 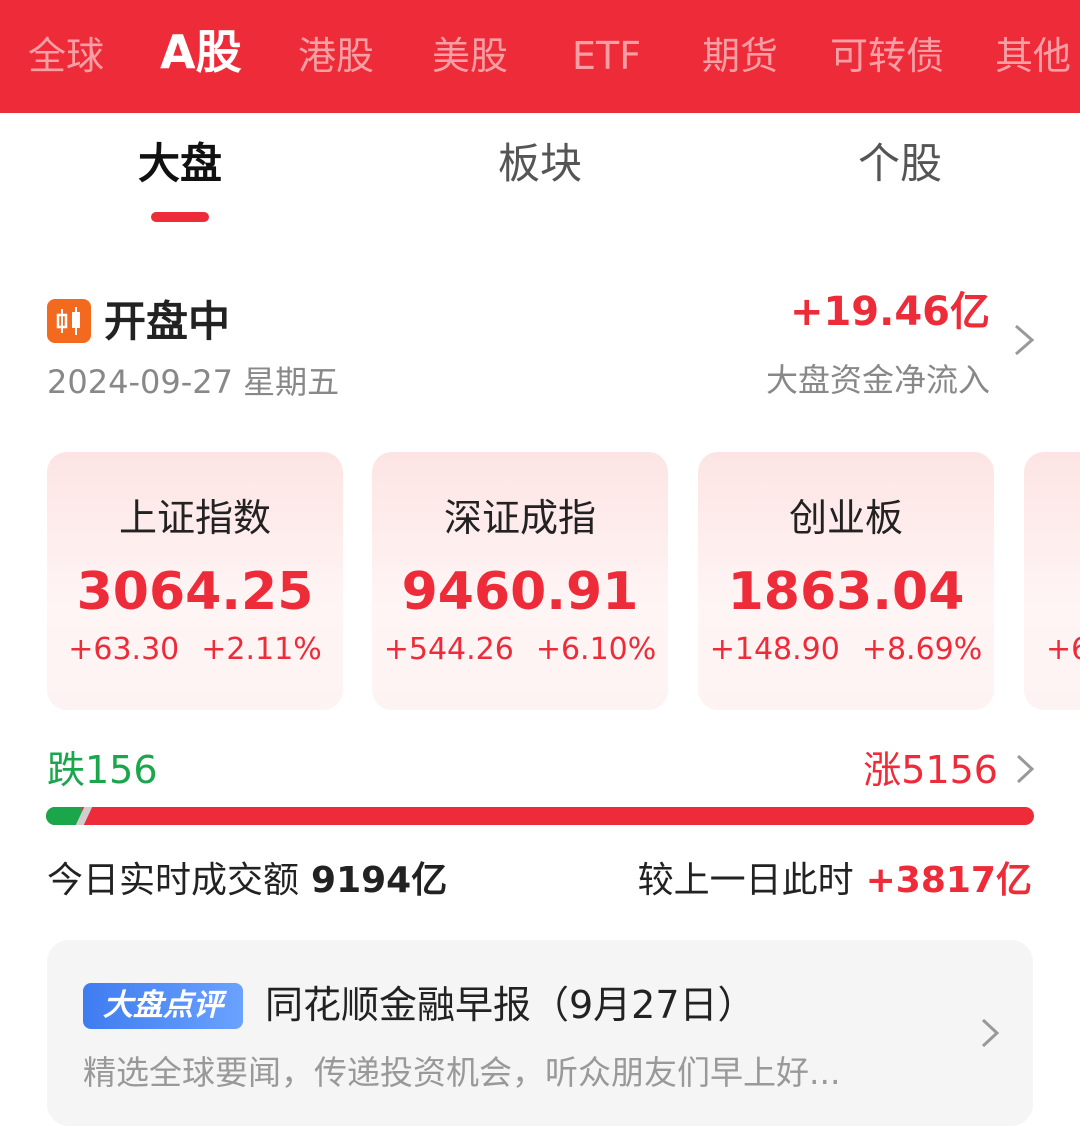 I want to click on market-tab-other: 其他, so click(x=1033, y=56).